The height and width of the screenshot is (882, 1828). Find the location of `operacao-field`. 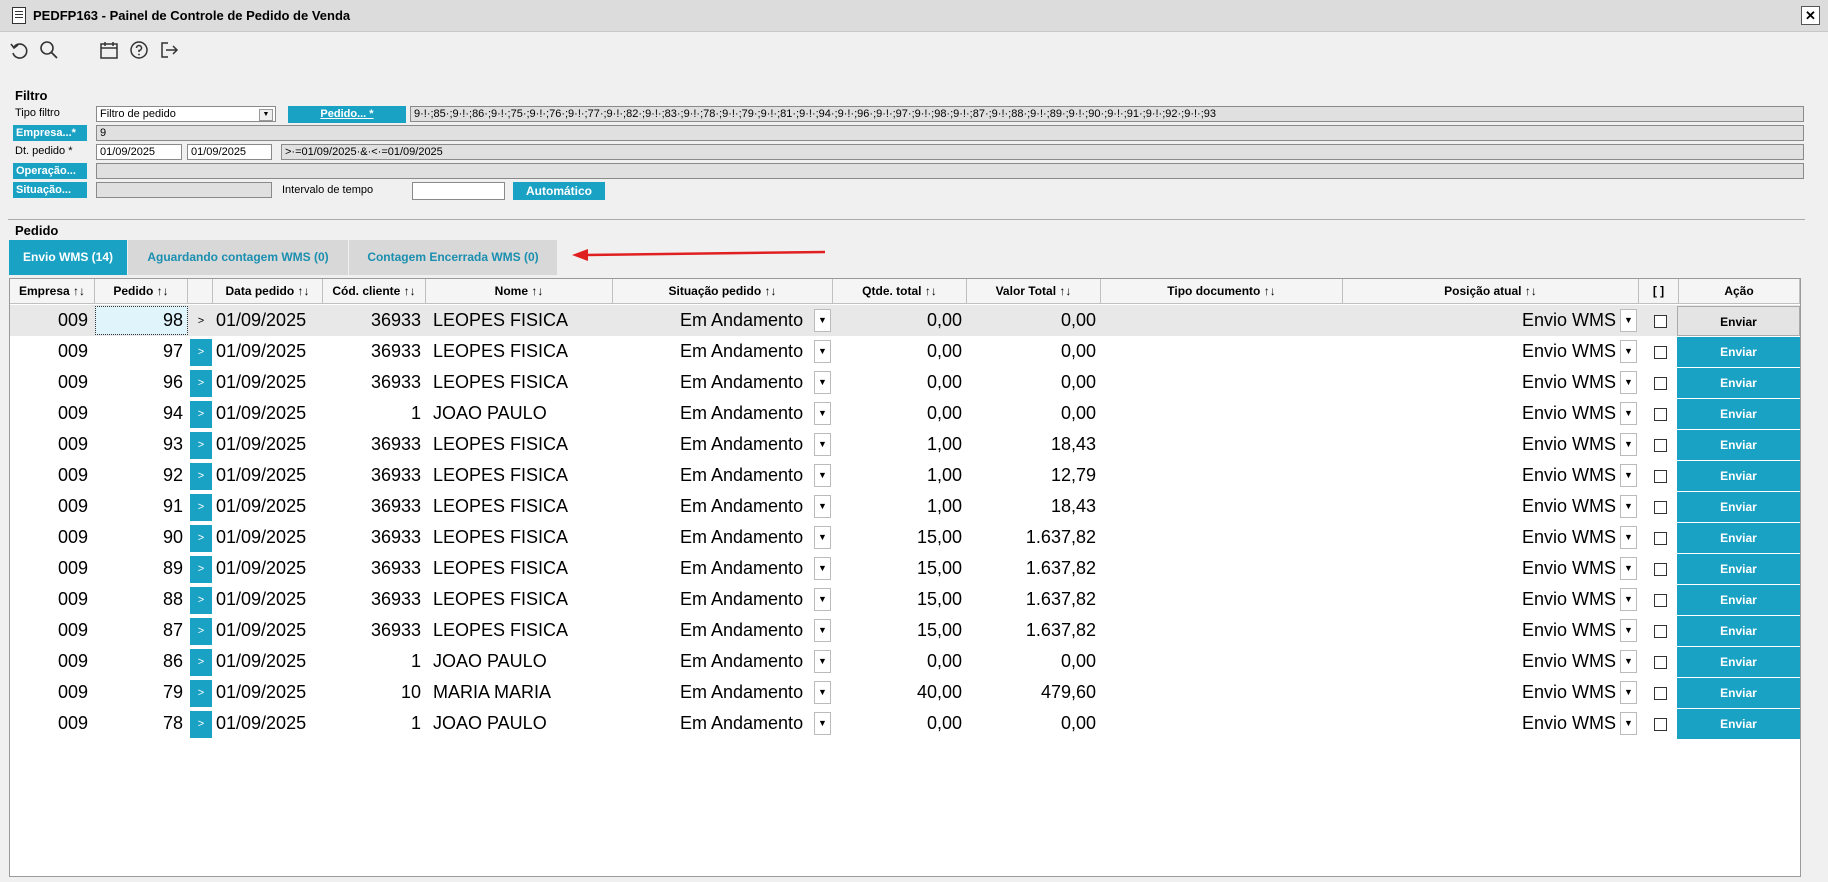

operacao-field is located at coordinates (950, 171).